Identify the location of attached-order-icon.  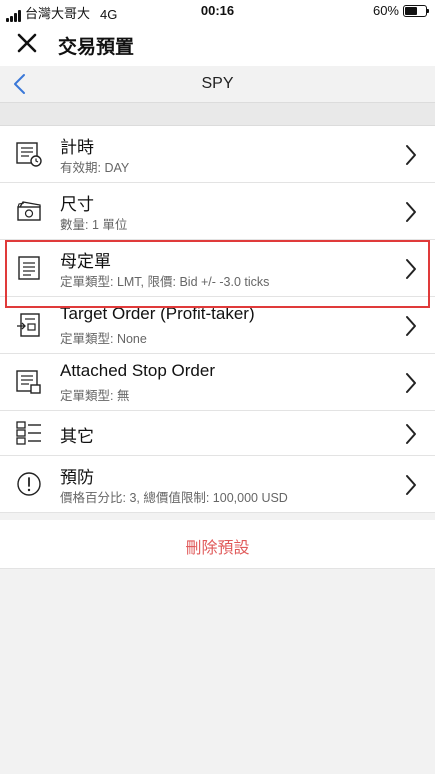
(28, 382).